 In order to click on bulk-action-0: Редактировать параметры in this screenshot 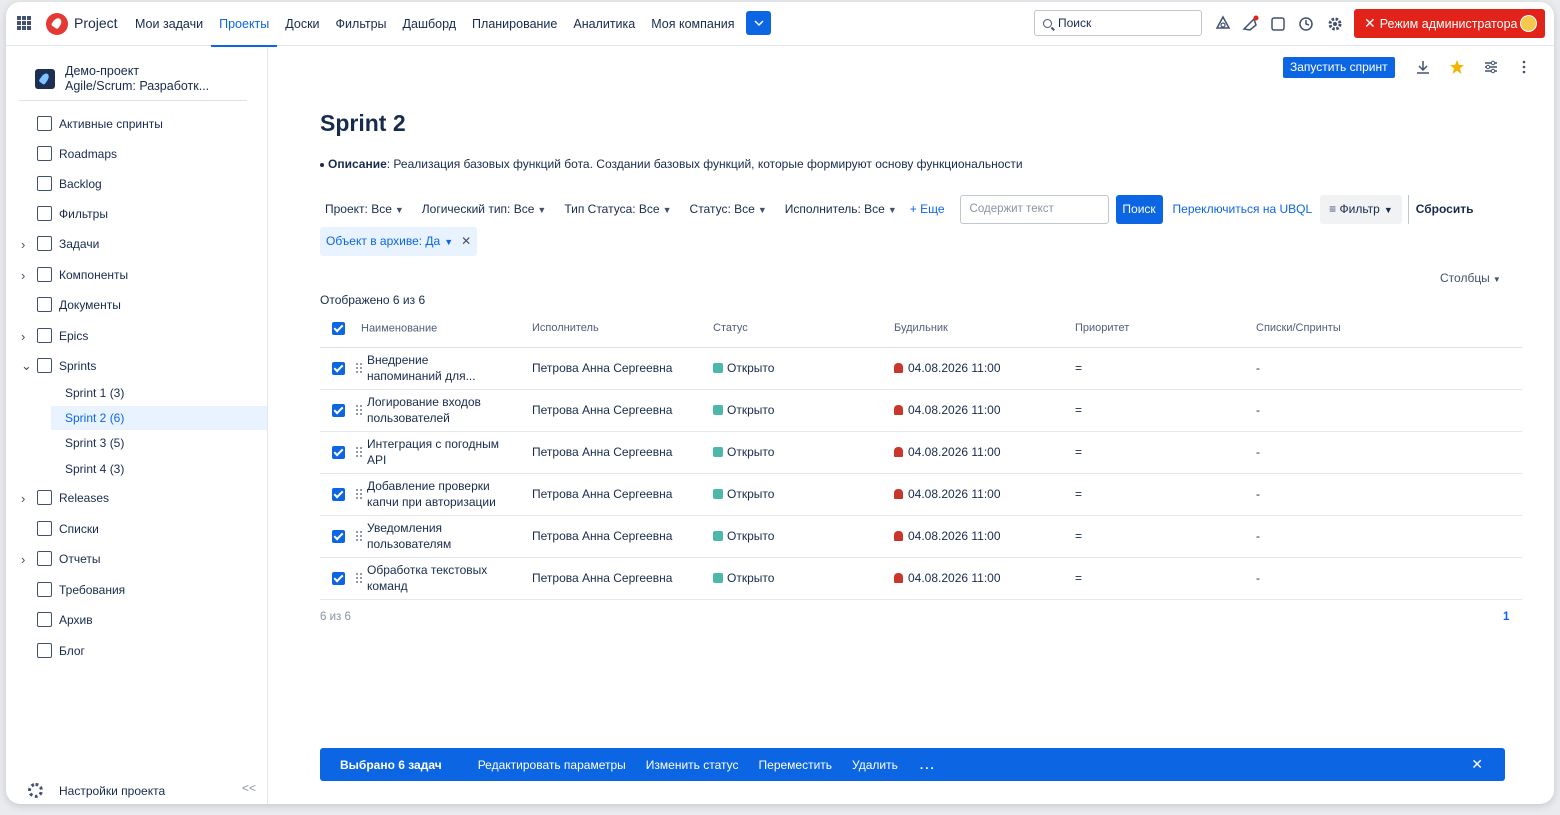, I will do `click(552, 765)`.